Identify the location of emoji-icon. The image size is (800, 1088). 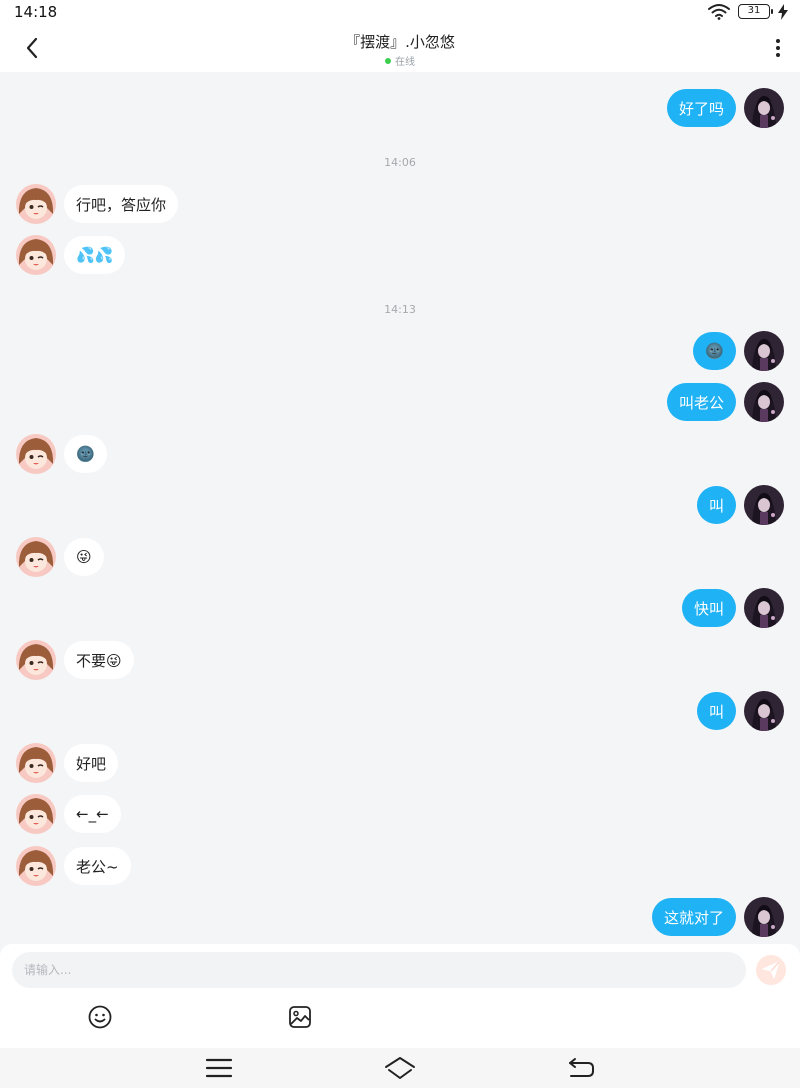
(100, 1017).